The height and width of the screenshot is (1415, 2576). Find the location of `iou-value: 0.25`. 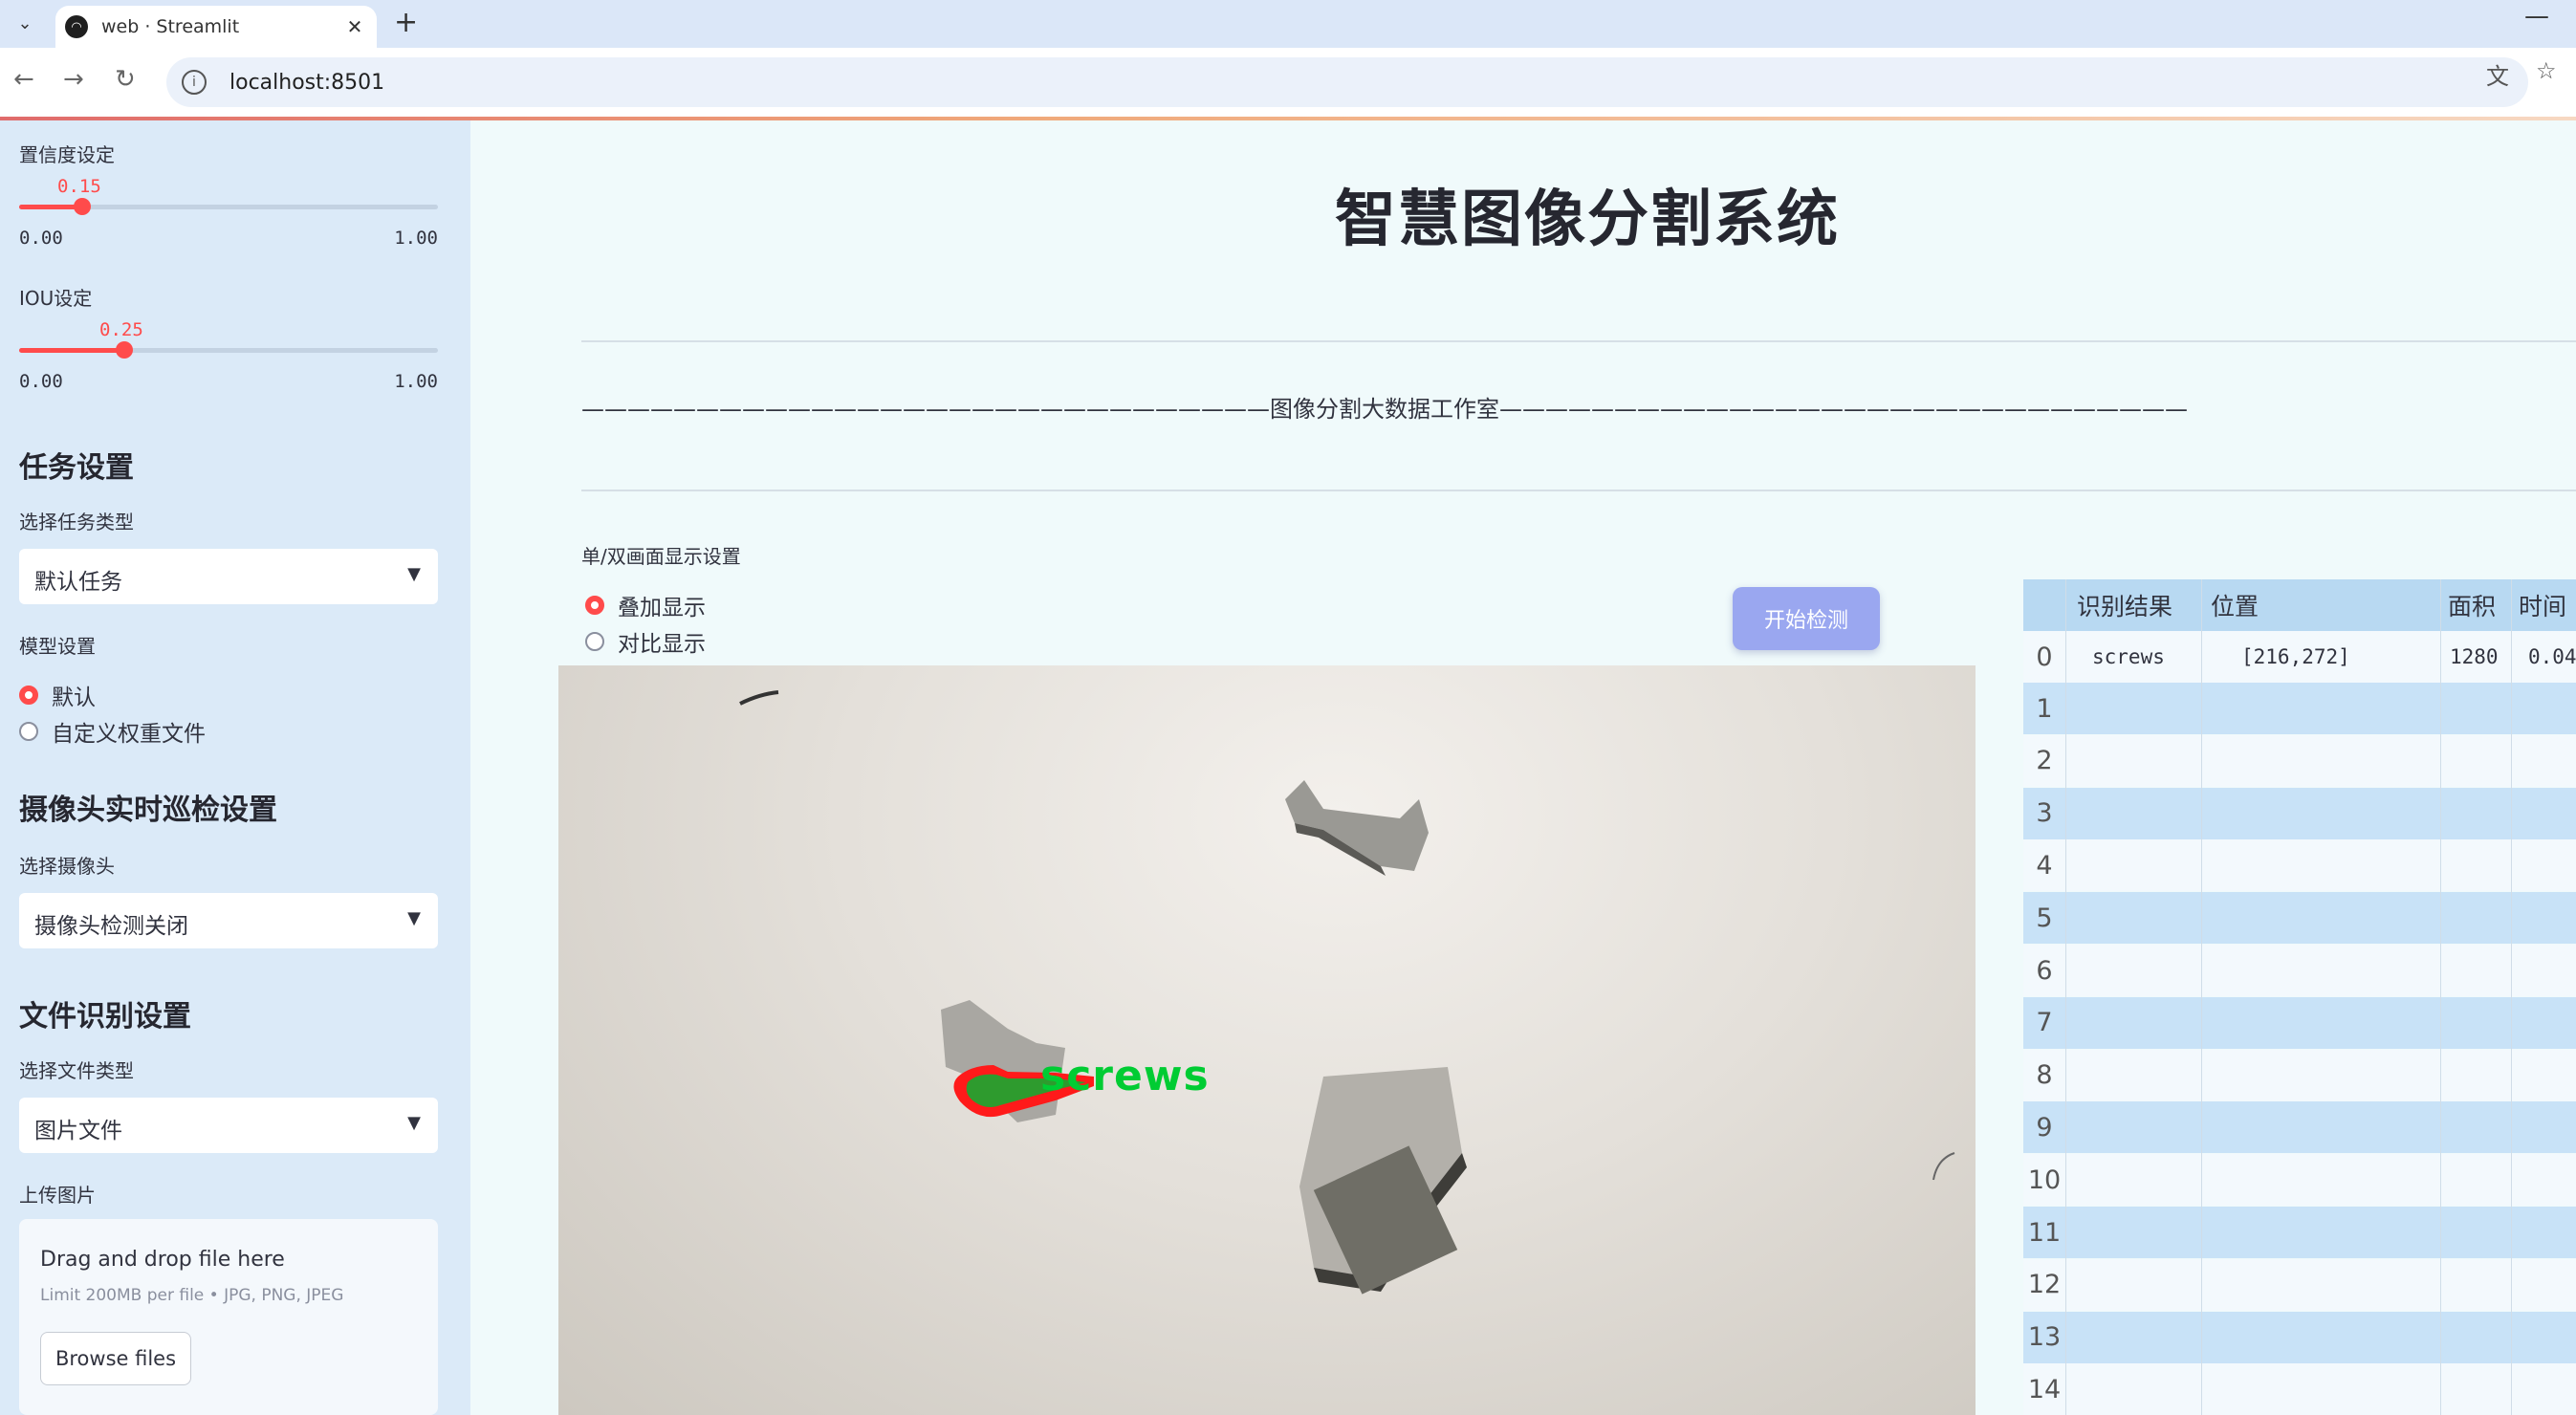

iou-value: 0.25 is located at coordinates (121, 329).